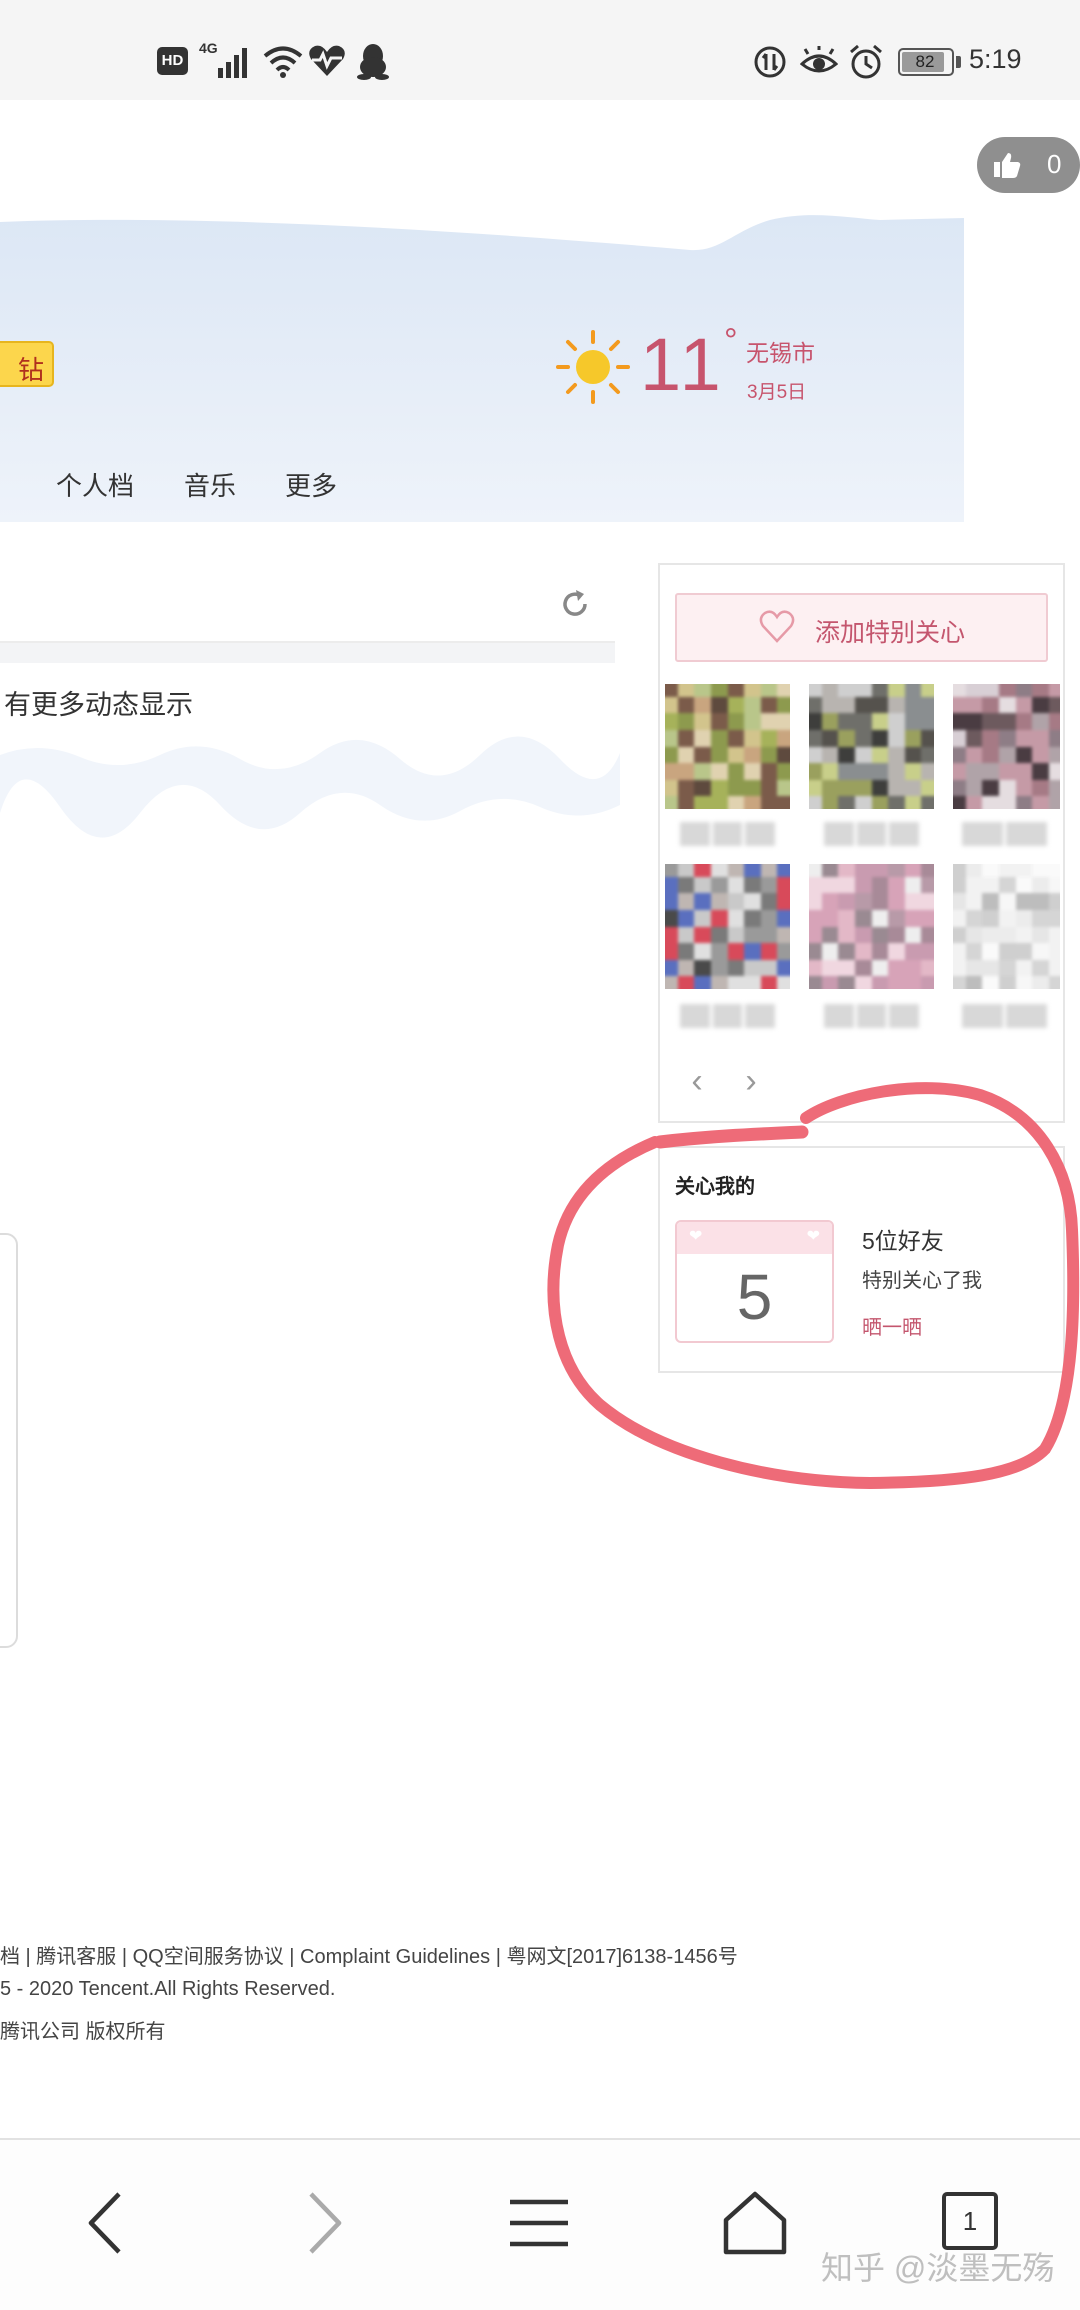  Describe the element at coordinates (697, 1081) in the screenshot. I see `prev-page-arrow: ‹` at that location.